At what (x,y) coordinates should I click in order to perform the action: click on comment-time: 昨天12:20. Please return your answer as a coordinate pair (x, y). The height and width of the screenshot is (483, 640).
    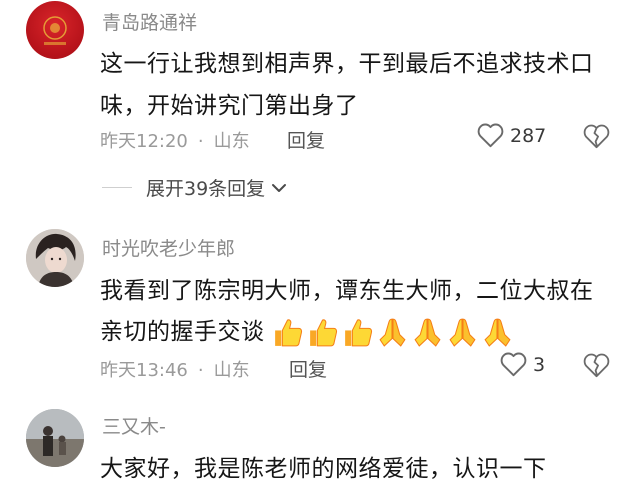
    Looking at the image, I should click on (144, 141).